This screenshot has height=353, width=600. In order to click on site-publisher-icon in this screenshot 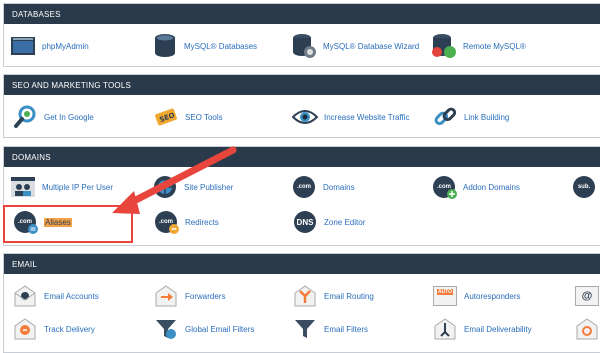, I will do `click(165, 187)`.